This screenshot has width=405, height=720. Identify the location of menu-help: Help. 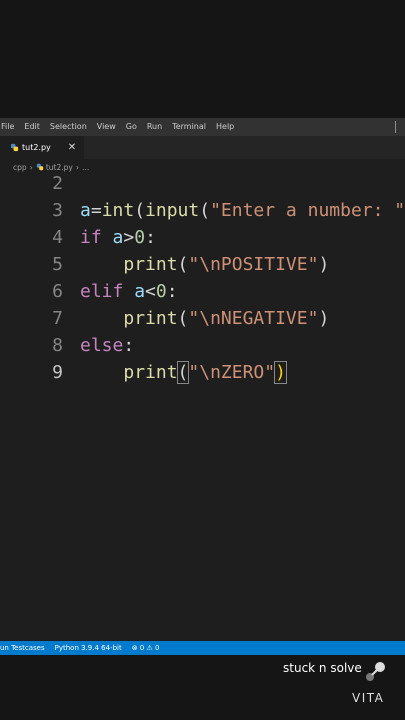
(225, 127).